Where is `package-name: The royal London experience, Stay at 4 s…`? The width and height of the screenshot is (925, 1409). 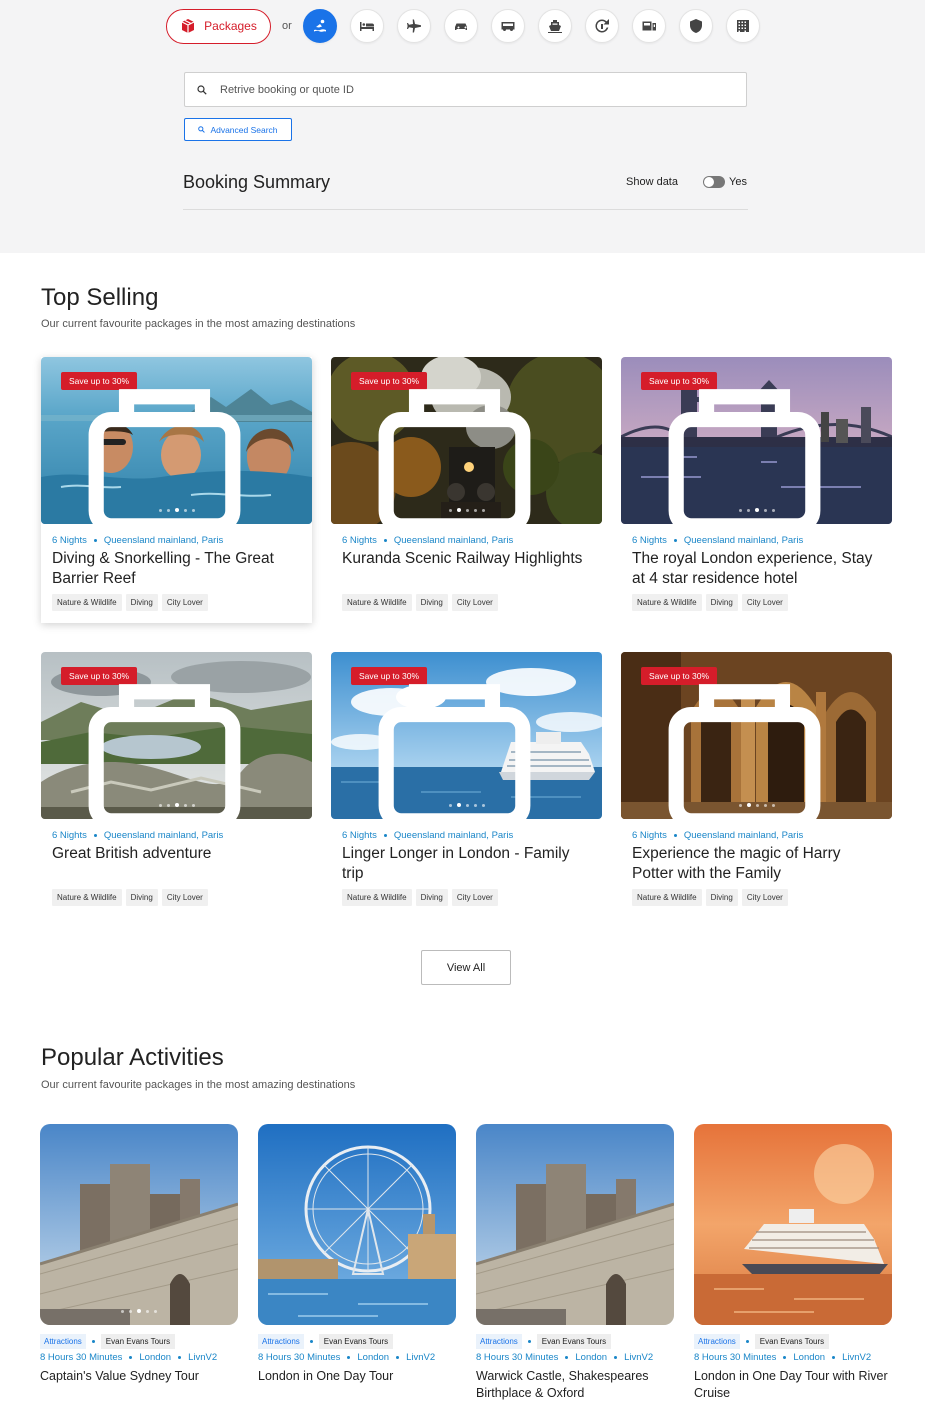 package-name: The royal London experience, Stay at 4 s… is located at coordinates (757, 569).